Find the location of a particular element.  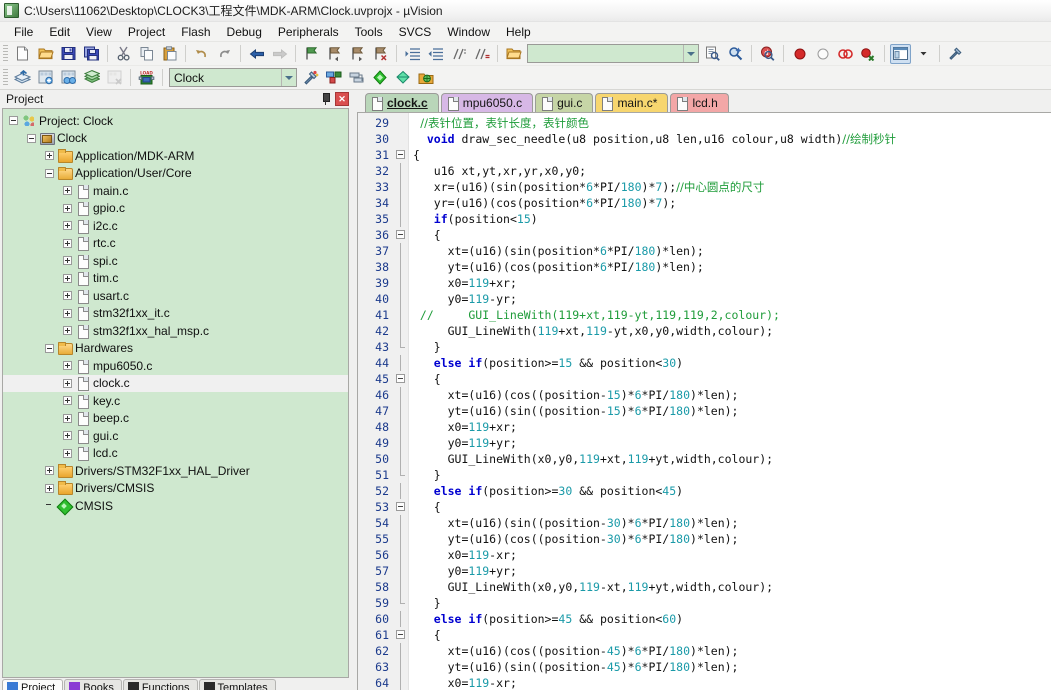

layout-dropdown-icon is located at coordinates (923, 54).